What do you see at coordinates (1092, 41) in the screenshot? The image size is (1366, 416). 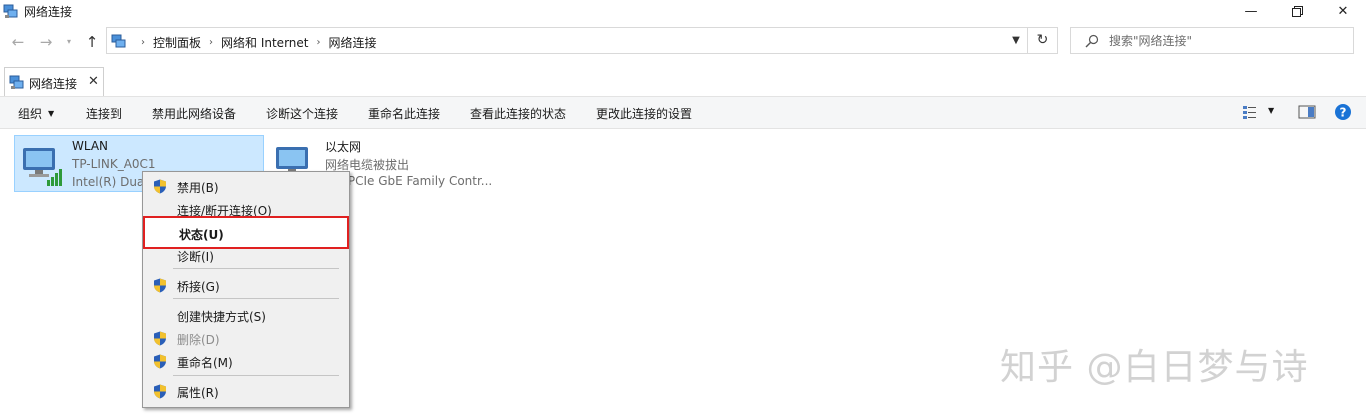 I see `search-icon` at bounding box center [1092, 41].